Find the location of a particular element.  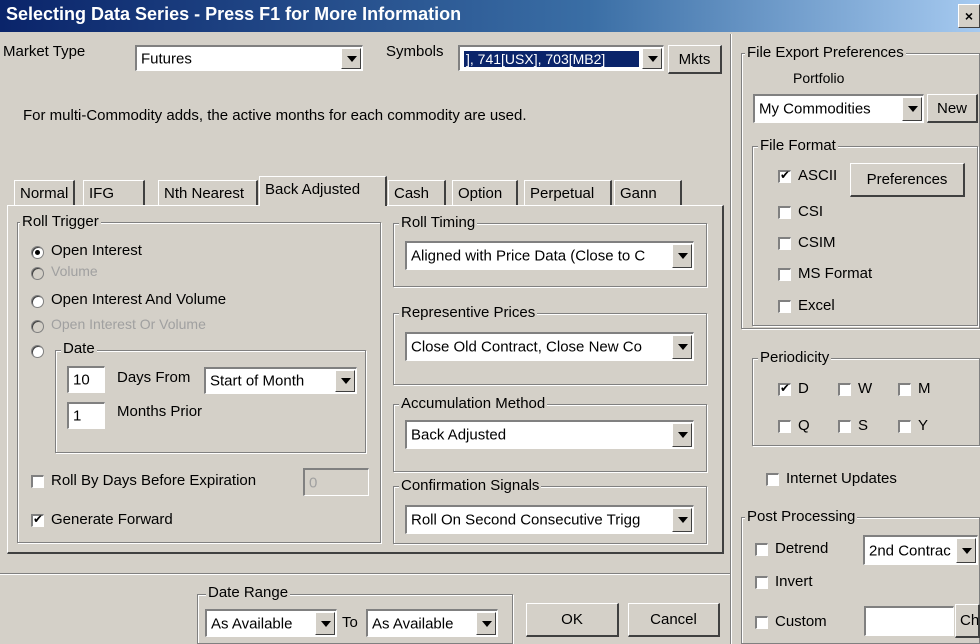

detrend-checkbox is located at coordinates (761, 549).